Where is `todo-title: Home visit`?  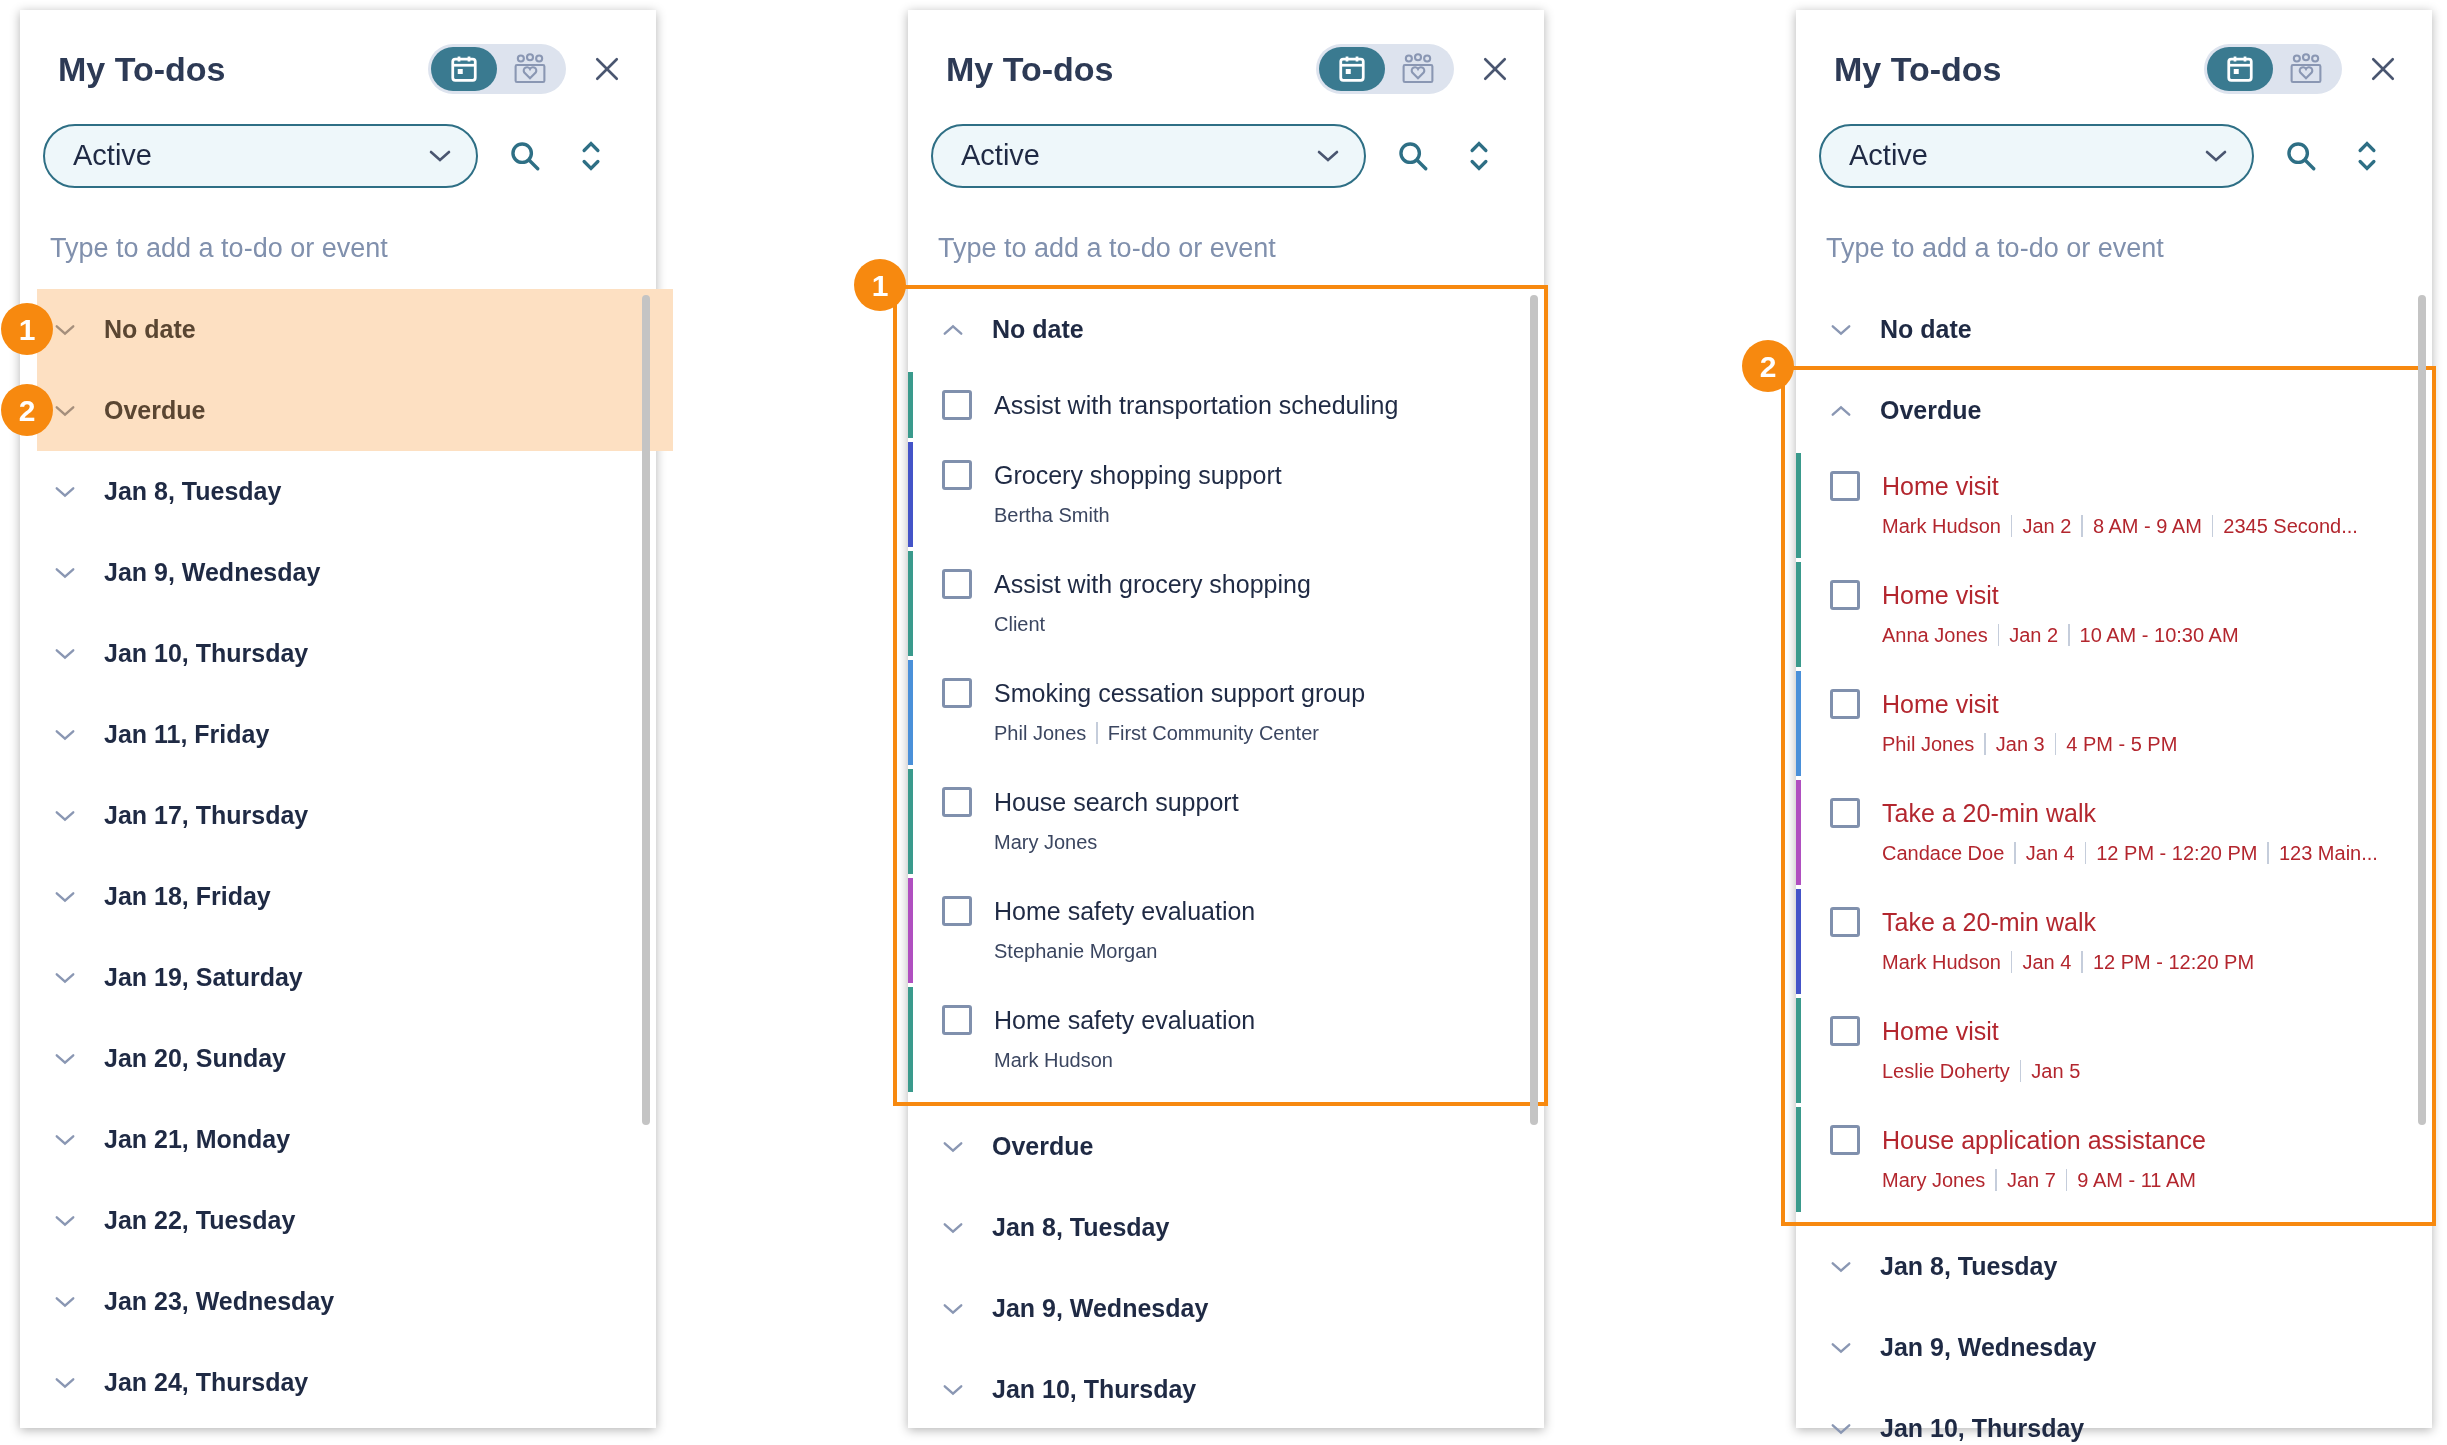
todo-title: Home visit is located at coordinates (1941, 595).